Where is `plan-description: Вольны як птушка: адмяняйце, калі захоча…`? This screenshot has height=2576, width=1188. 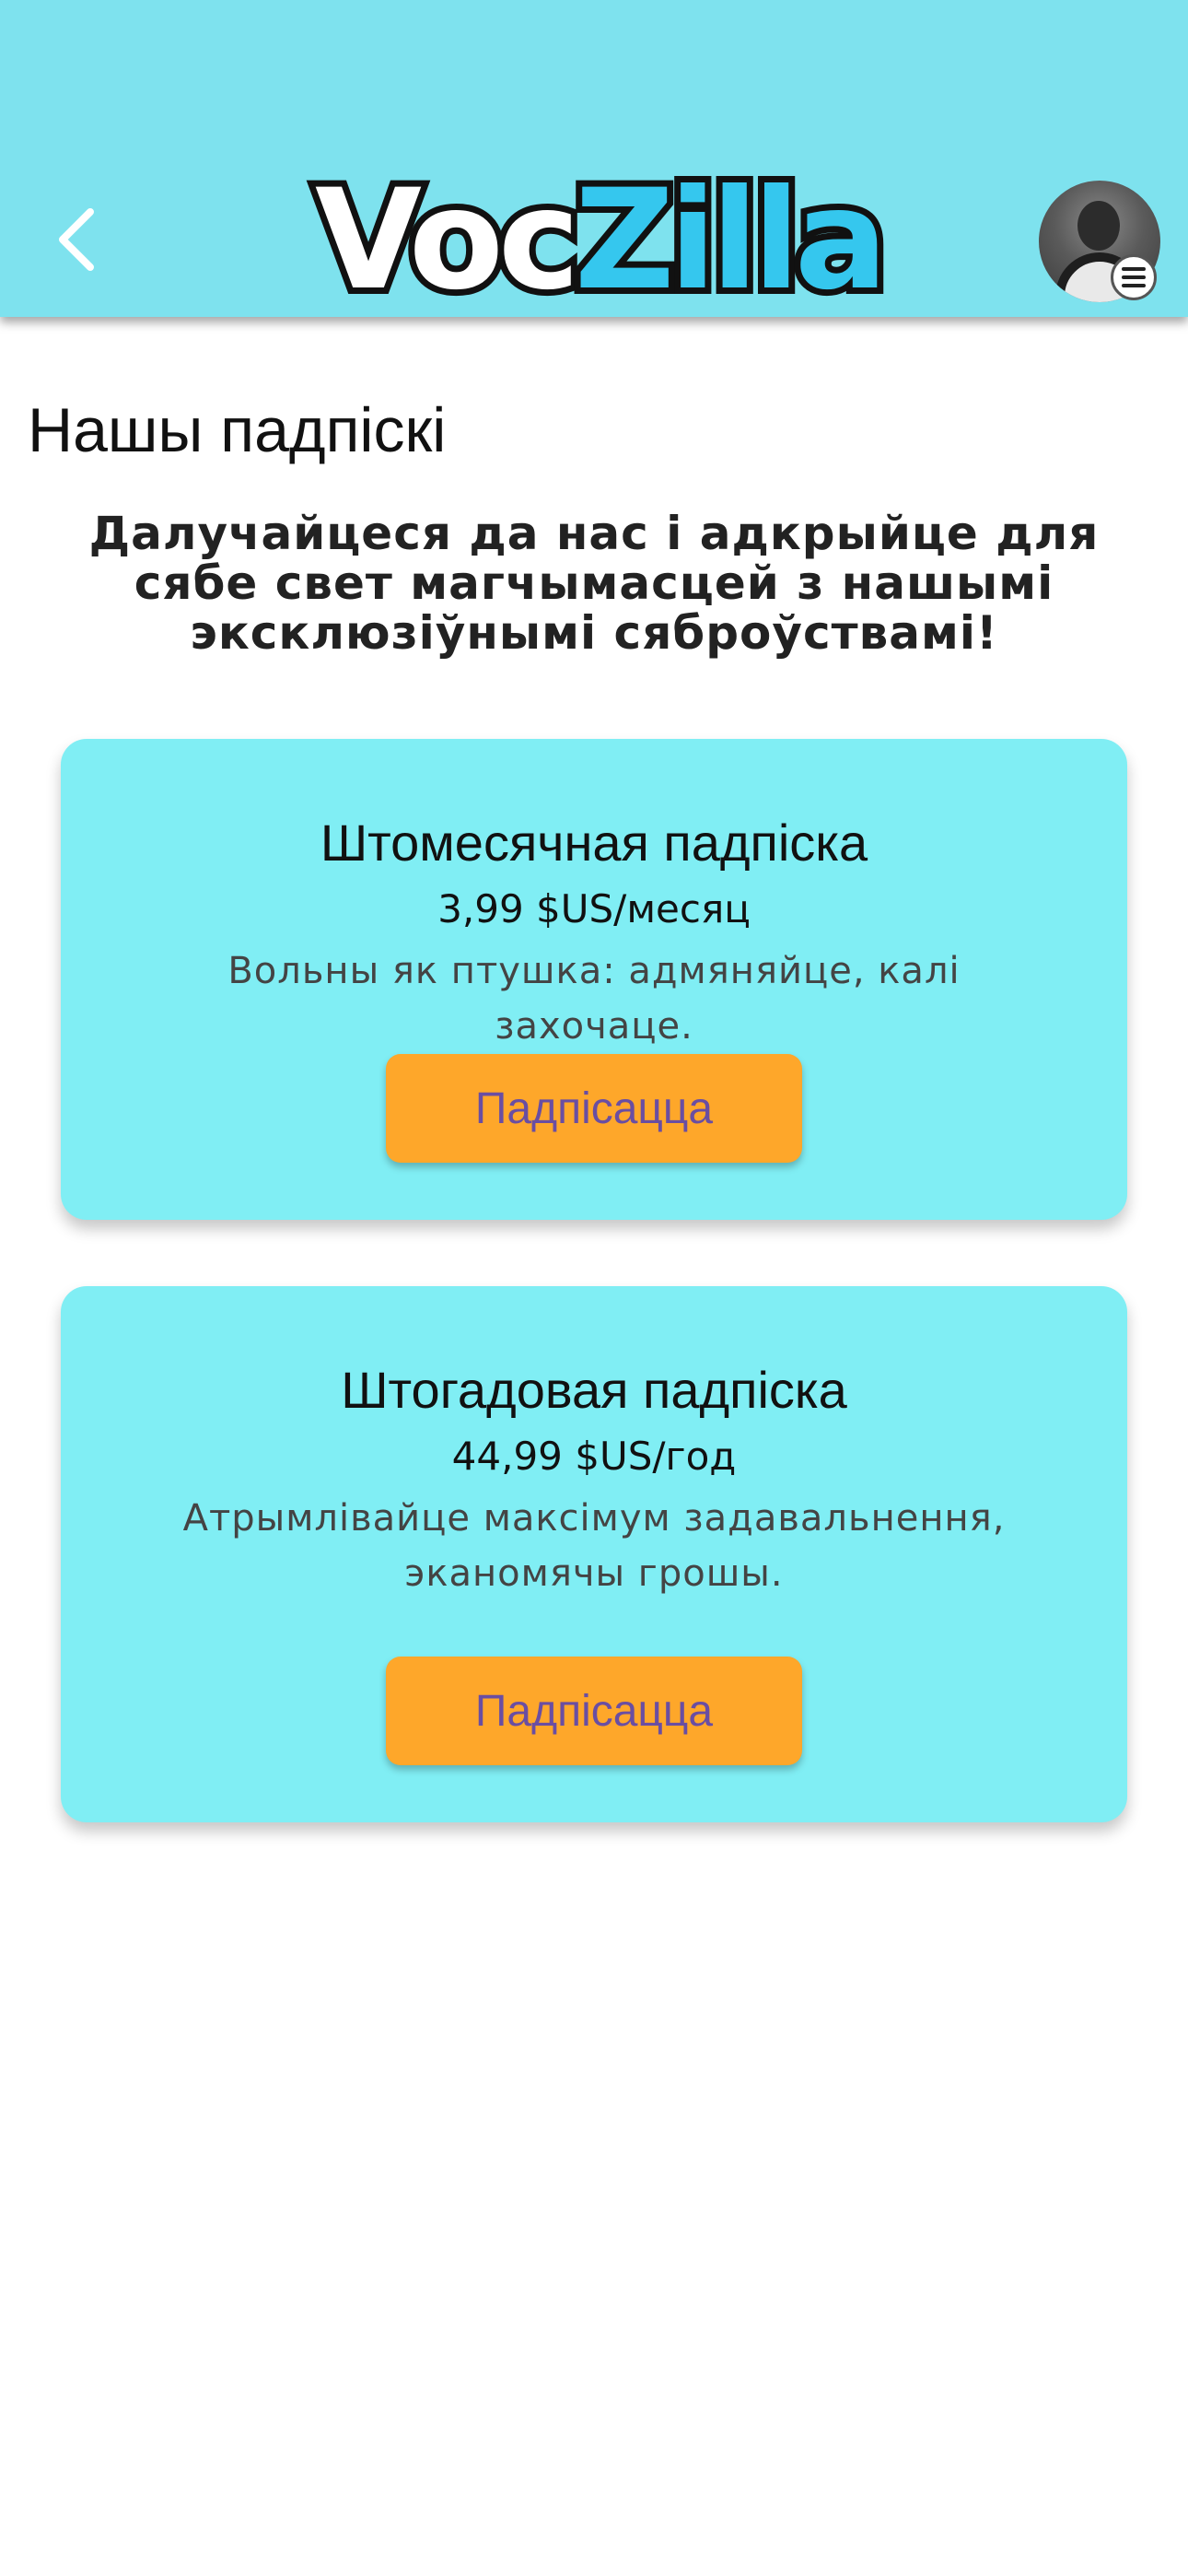 plan-description: Вольны як птушка: адмяняйце, калі захоча… is located at coordinates (594, 999).